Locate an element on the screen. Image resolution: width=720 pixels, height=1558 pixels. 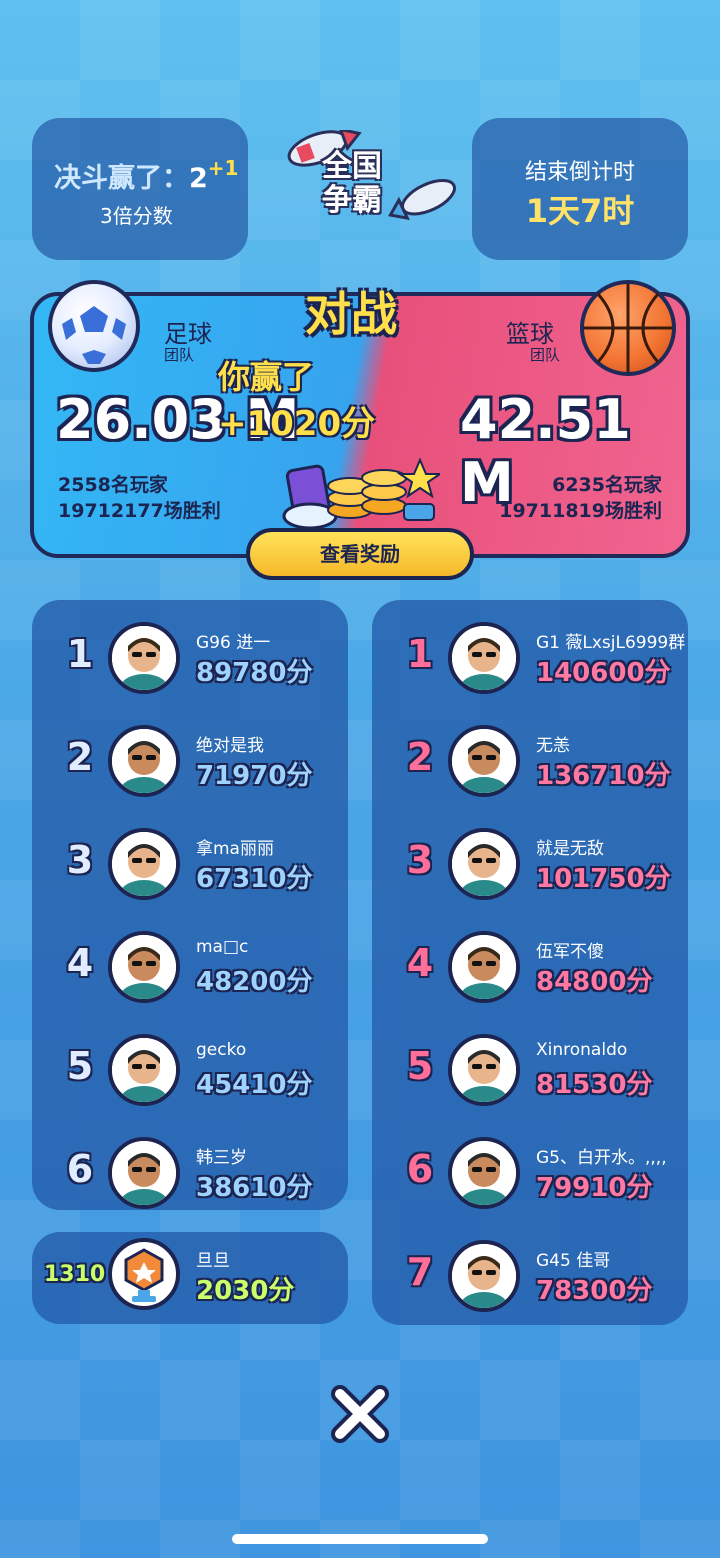
event-title-line2: 争霸 is located at coordinates (352, 200).